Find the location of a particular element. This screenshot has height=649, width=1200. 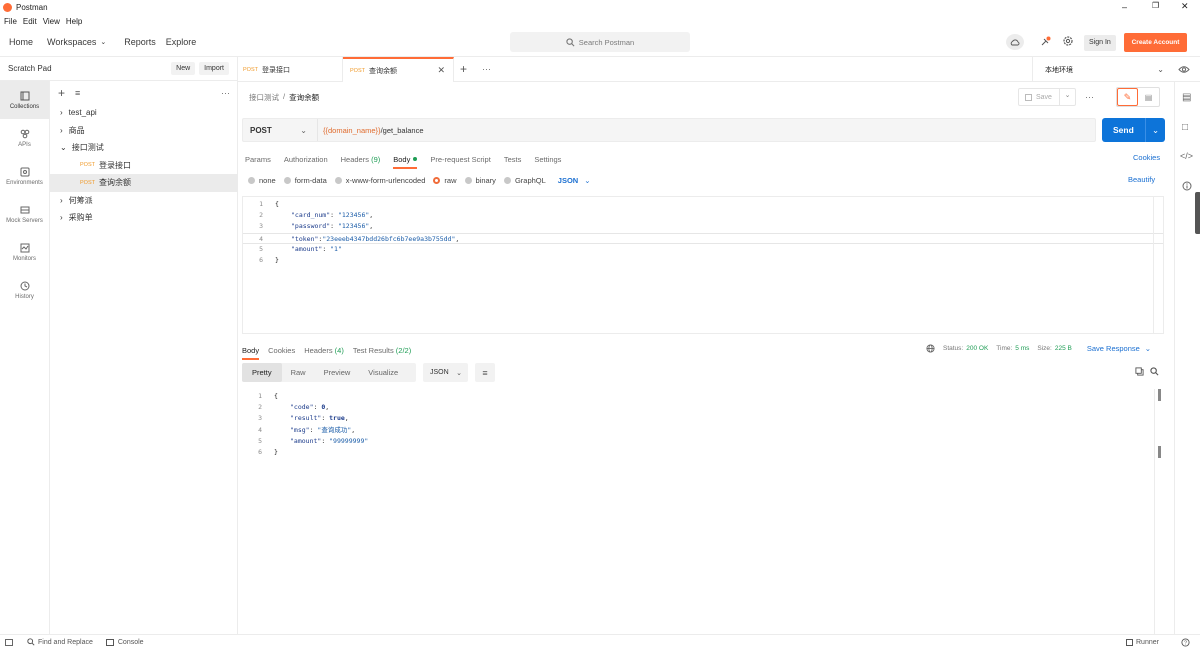

search-response-icon is located at coordinates (1154, 371).